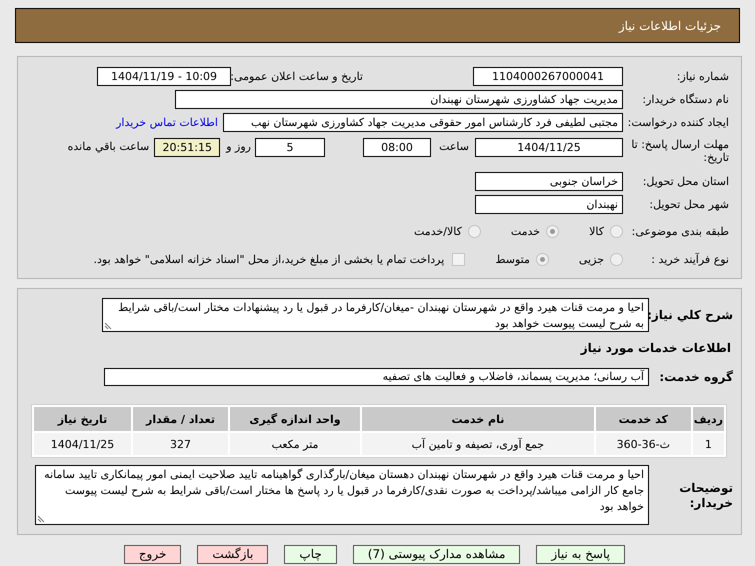 This screenshot has width=755, height=566. What do you see at coordinates (295, 419) in the screenshot?
I see `column-header: واحد اندازه گیری` at bounding box center [295, 419].